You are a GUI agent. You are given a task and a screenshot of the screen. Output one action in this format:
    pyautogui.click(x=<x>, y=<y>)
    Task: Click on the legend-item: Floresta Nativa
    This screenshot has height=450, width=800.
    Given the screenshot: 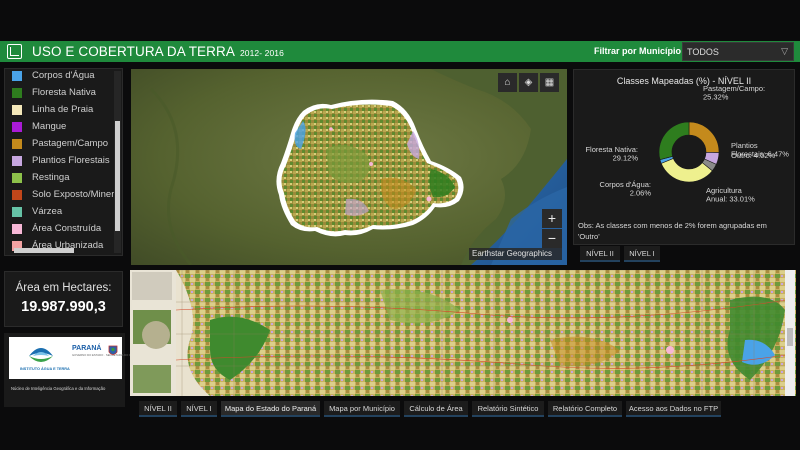 What is the action you would take?
    pyautogui.click(x=65, y=93)
    